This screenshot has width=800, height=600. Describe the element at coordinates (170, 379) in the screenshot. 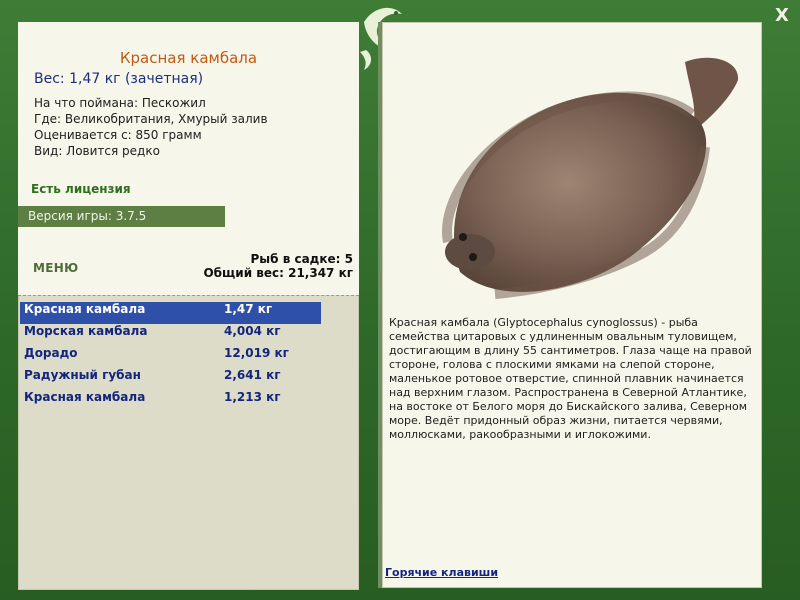

I see `list-item: Радужный губан 2,641 кг` at that location.